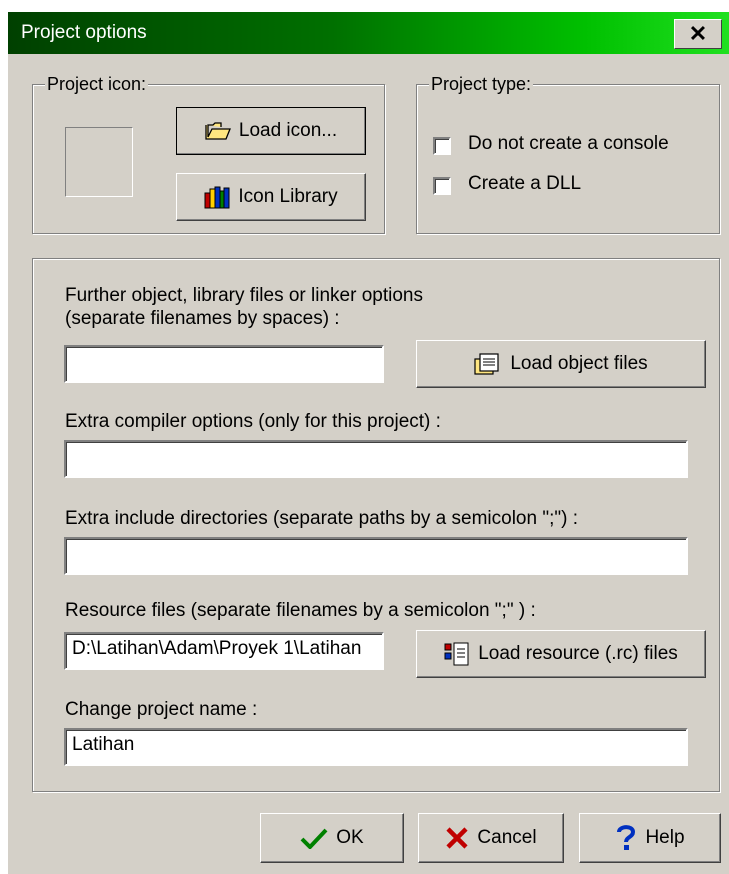 The width and height of the screenshot is (729, 874). Describe the element at coordinates (488, 364) in the screenshot. I see `document-stack-icon` at that location.